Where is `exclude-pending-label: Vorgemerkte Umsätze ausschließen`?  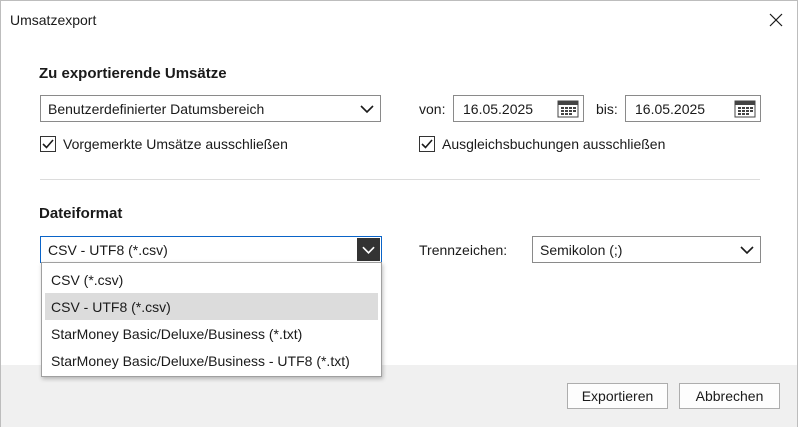
exclude-pending-label: Vorgemerkte Umsätze ausschließen is located at coordinates (175, 144).